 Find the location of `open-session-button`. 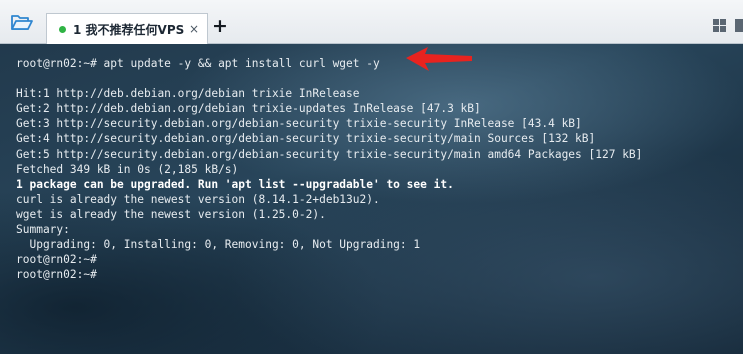

open-session-button is located at coordinates (22, 22).